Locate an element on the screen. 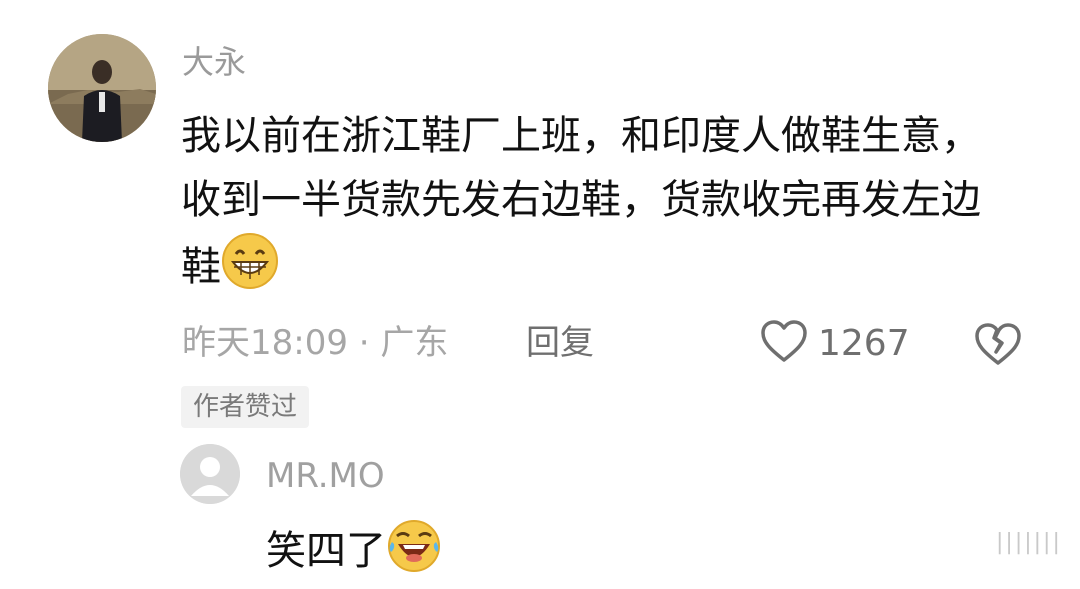  broken-heart-icon is located at coordinates (998, 347).